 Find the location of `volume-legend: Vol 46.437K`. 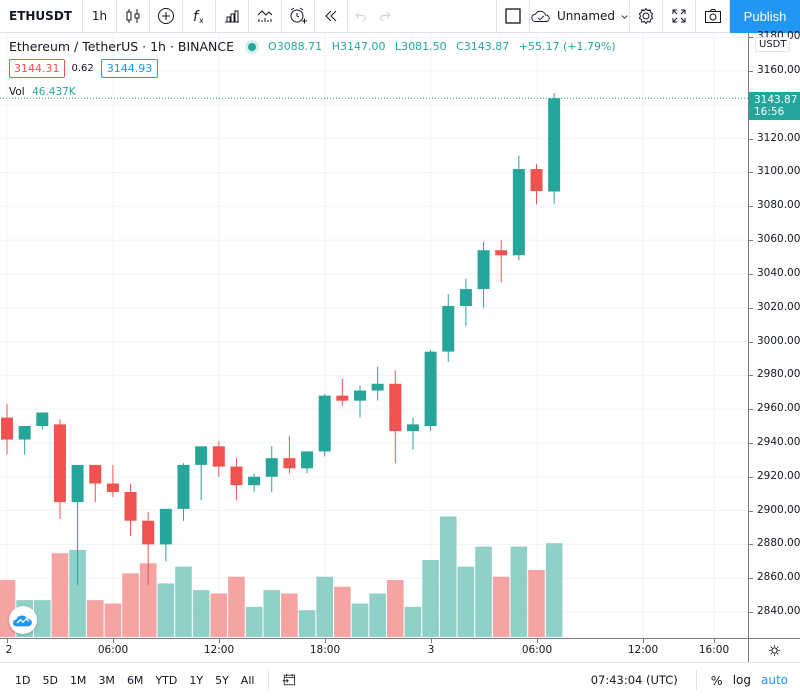

volume-legend: Vol 46.437K is located at coordinates (42, 92).